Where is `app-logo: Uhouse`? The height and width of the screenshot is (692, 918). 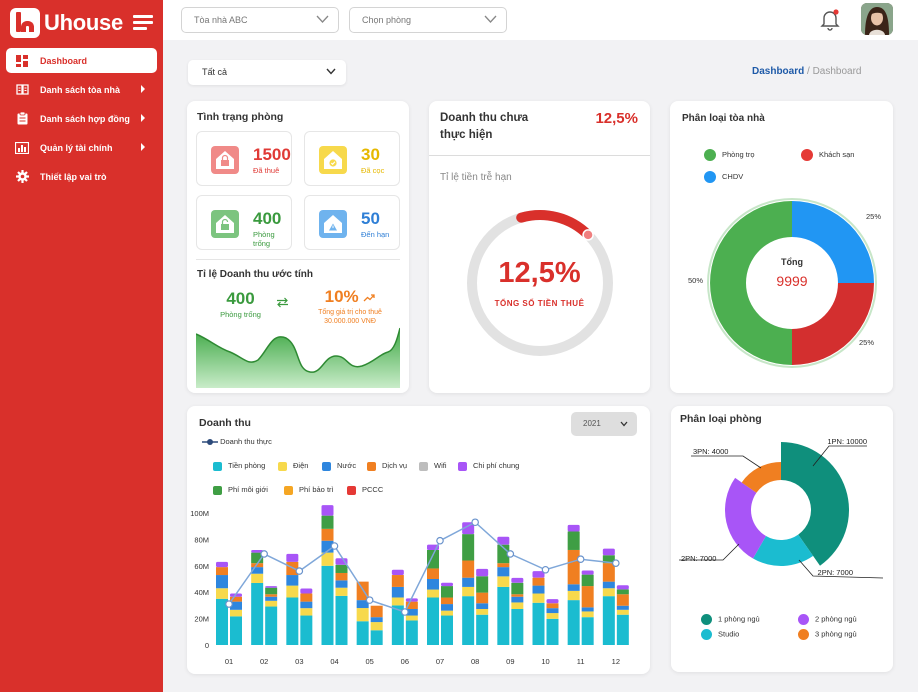
app-logo: Uhouse is located at coordinates (66, 23).